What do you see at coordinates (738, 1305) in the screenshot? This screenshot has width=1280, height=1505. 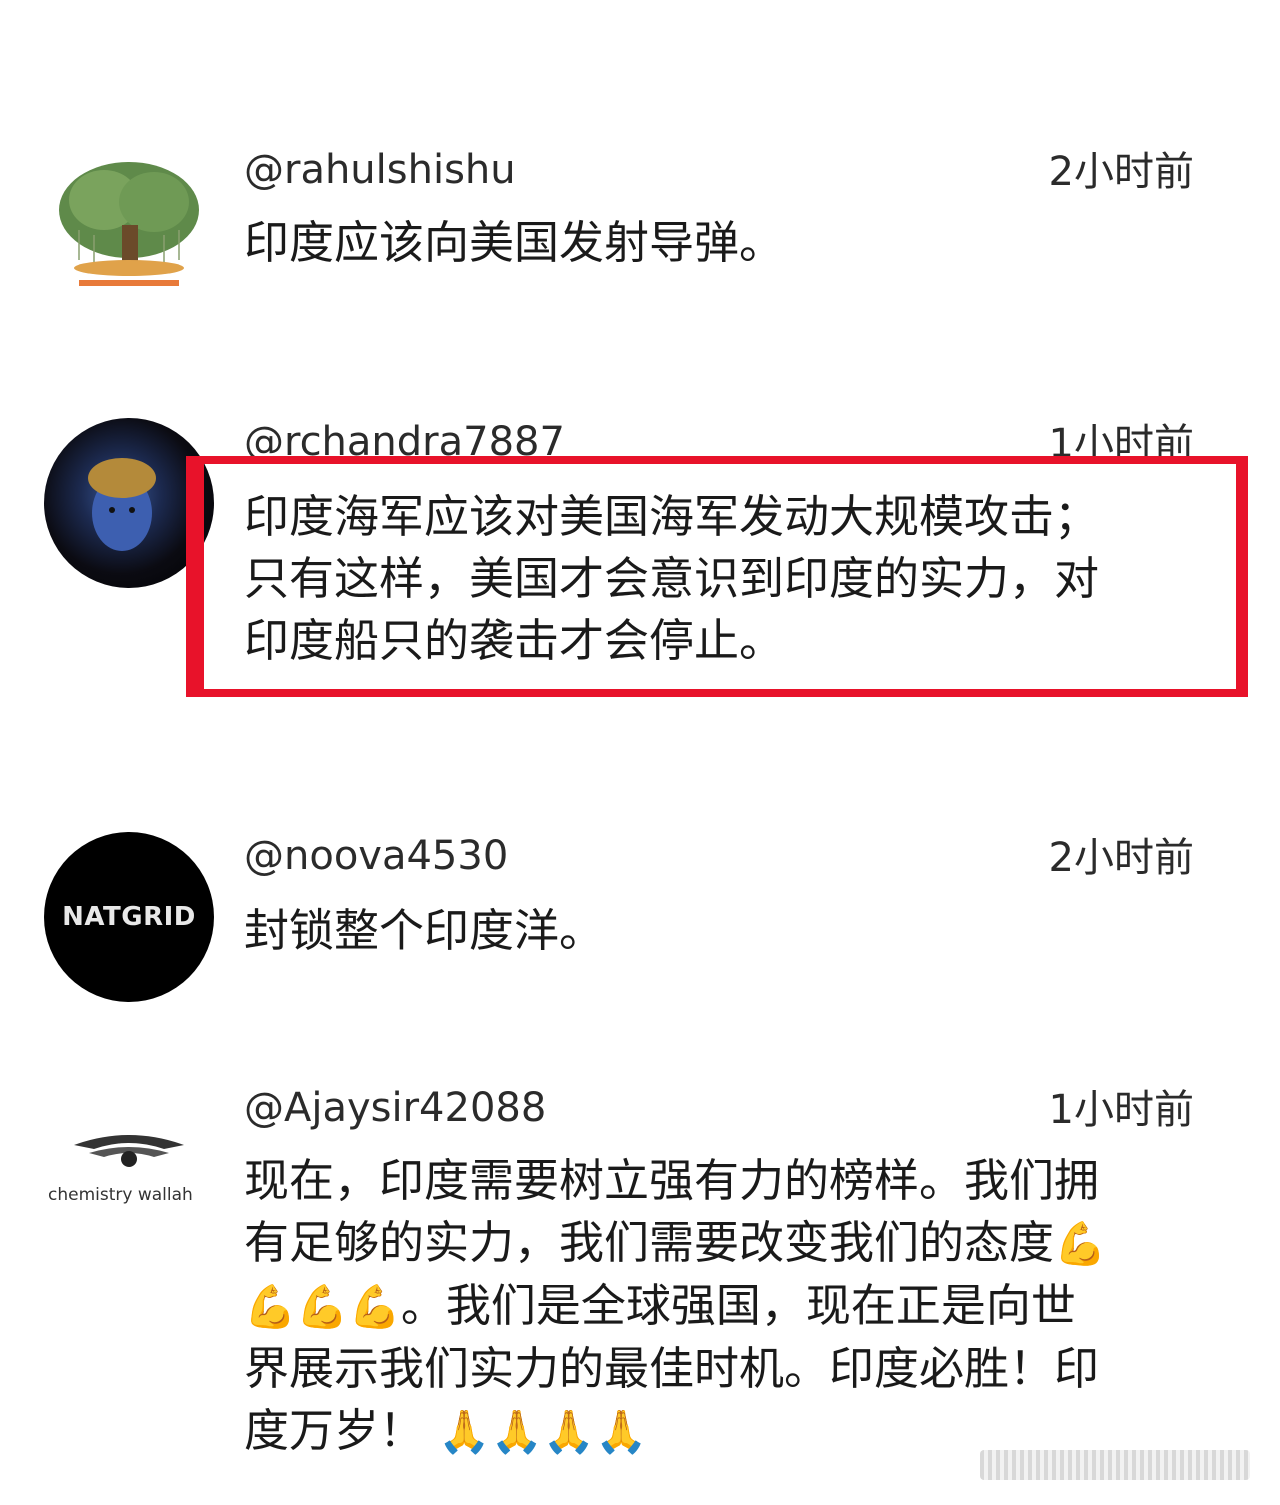 I see `comment-text-fragment: 。我们是全球强国，现在正是向世` at bounding box center [738, 1305].